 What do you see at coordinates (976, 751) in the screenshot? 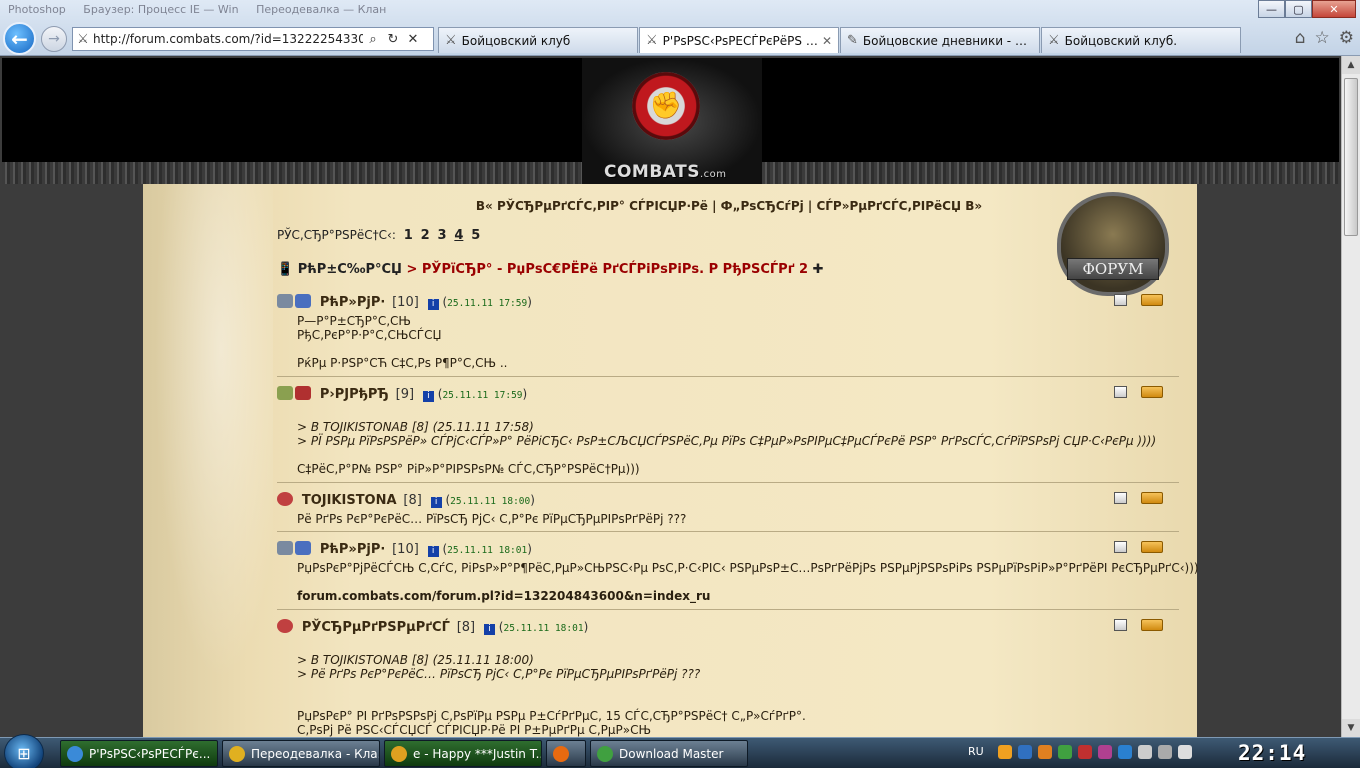
I see `language-indicator: RU` at bounding box center [976, 751].